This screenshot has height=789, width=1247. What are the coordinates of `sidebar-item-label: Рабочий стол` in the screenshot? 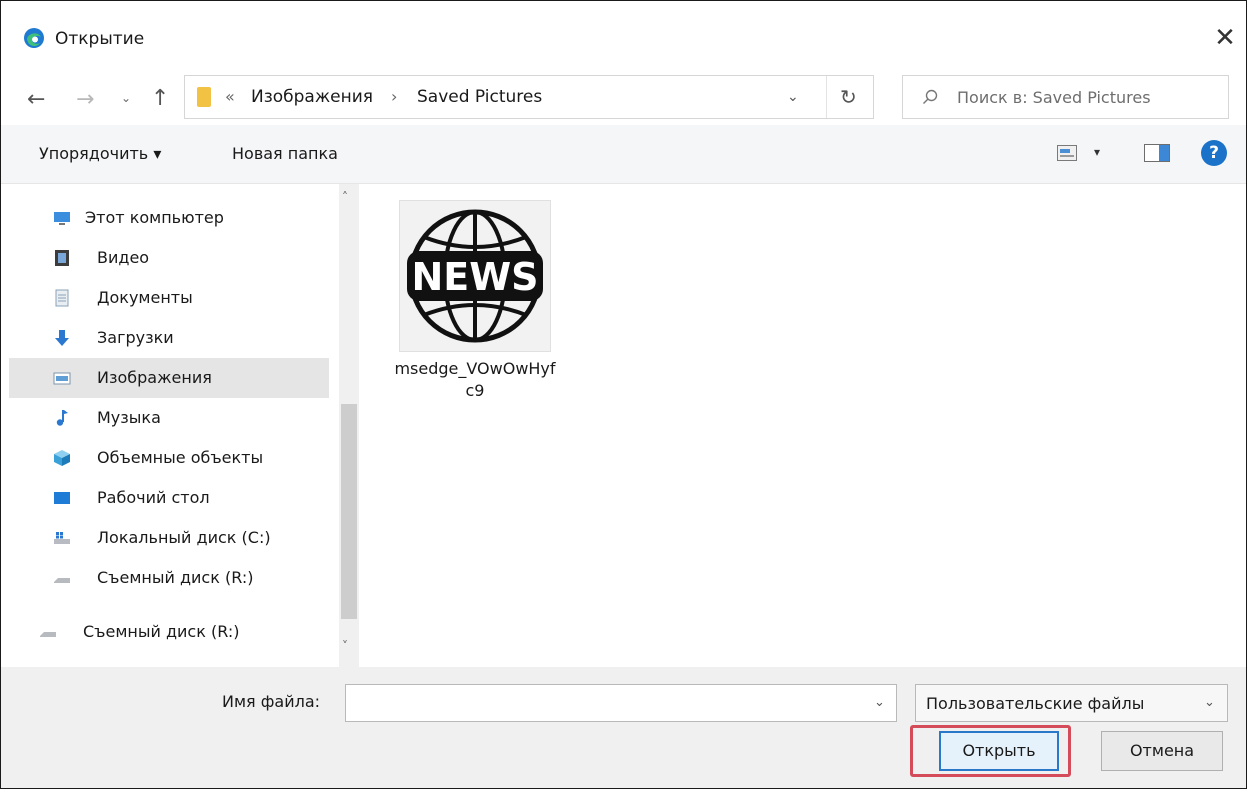 It's located at (153, 497).